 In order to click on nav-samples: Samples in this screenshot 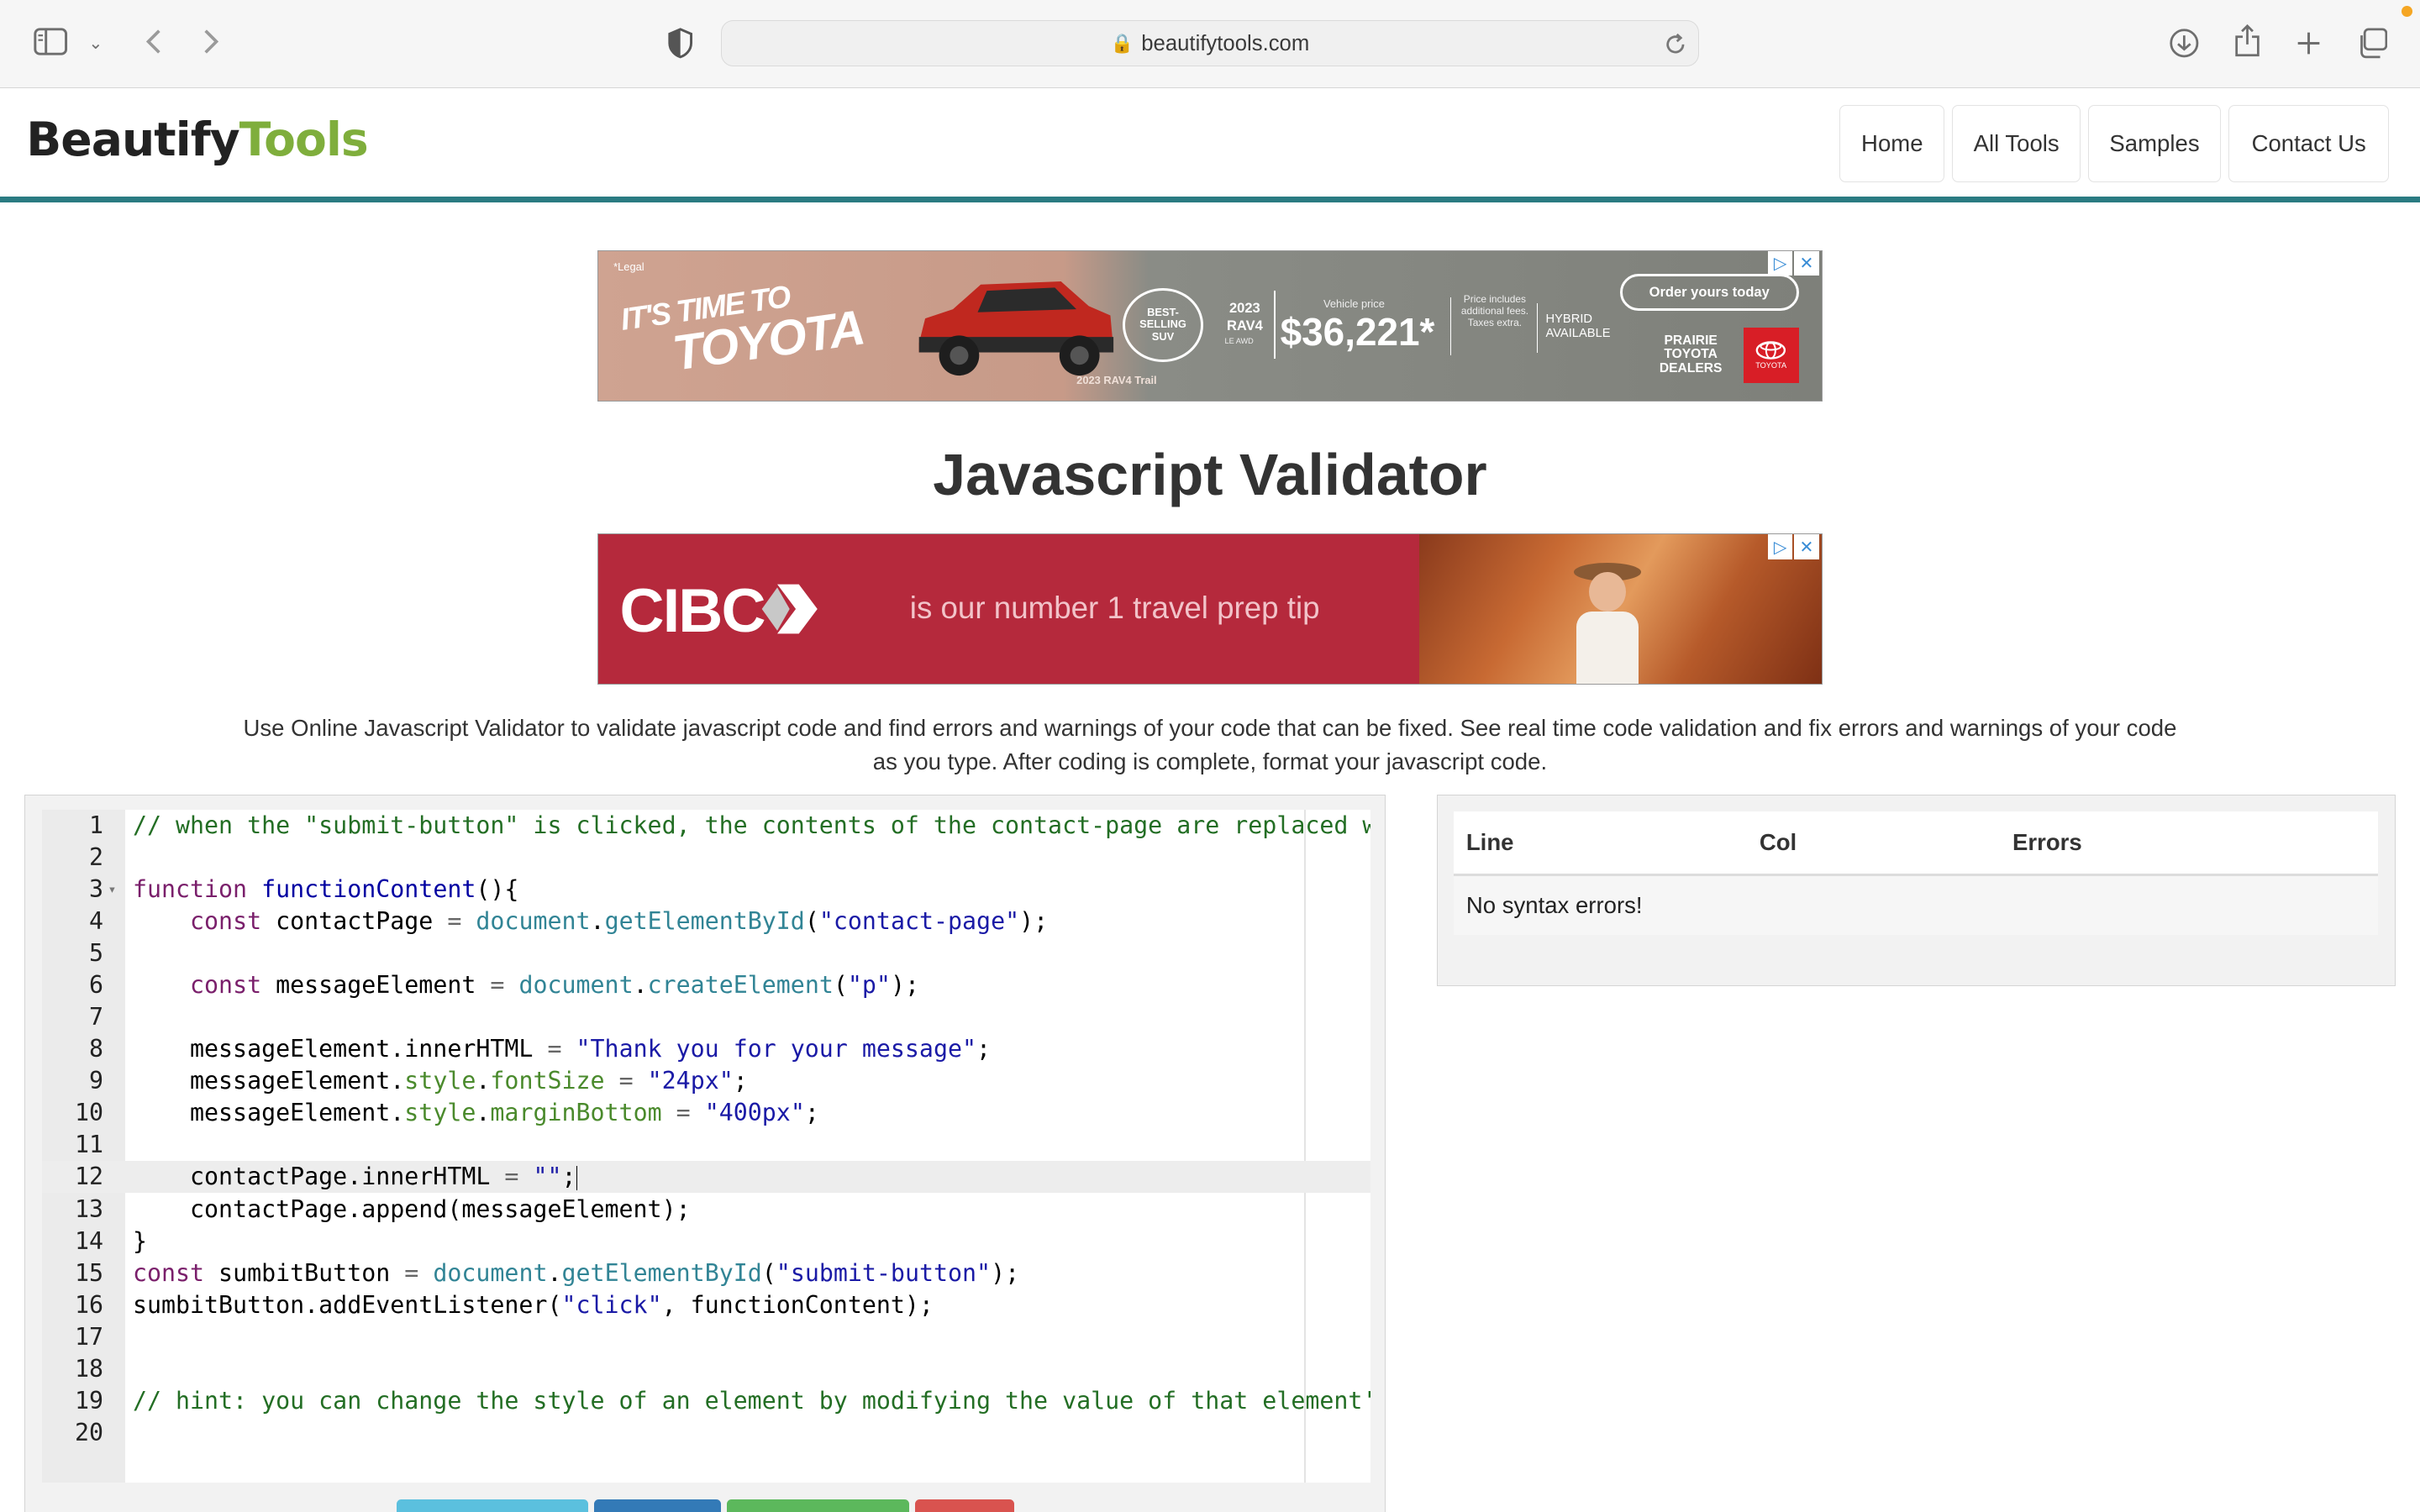, I will do `click(2154, 143)`.